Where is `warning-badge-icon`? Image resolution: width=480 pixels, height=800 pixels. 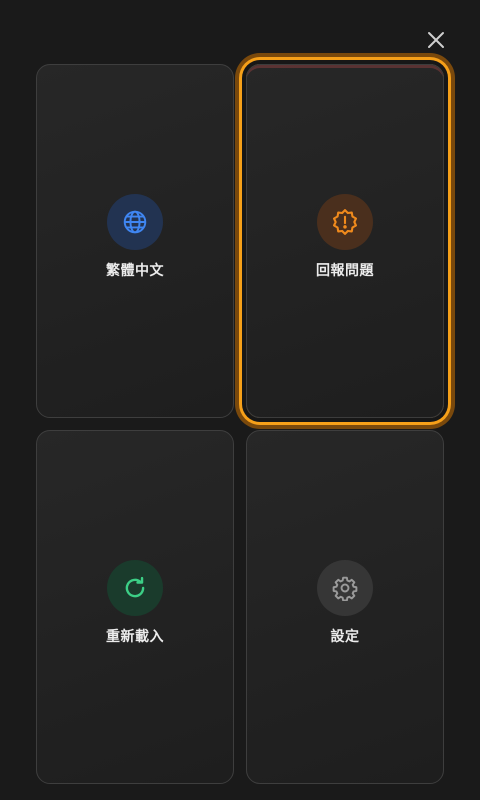
warning-badge-icon is located at coordinates (345, 222).